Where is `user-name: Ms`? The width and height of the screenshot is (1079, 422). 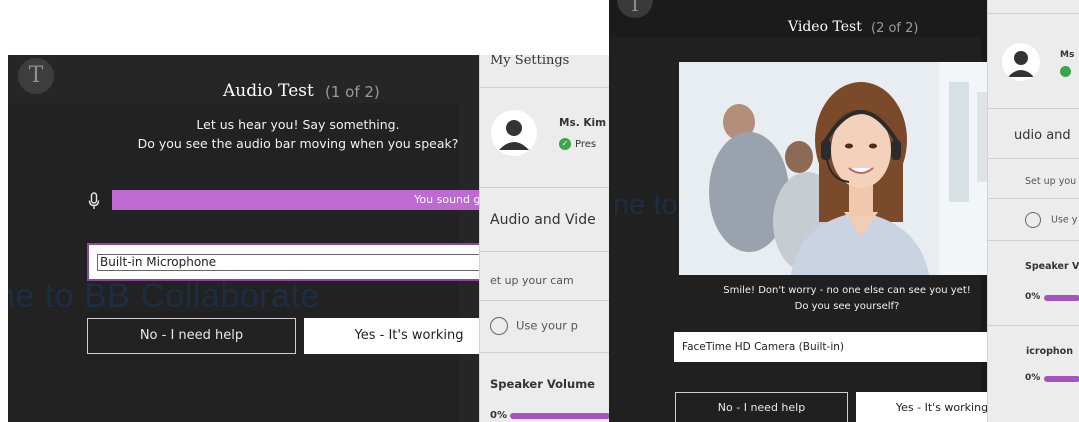
user-name: Ms is located at coordinates (1067, 55).